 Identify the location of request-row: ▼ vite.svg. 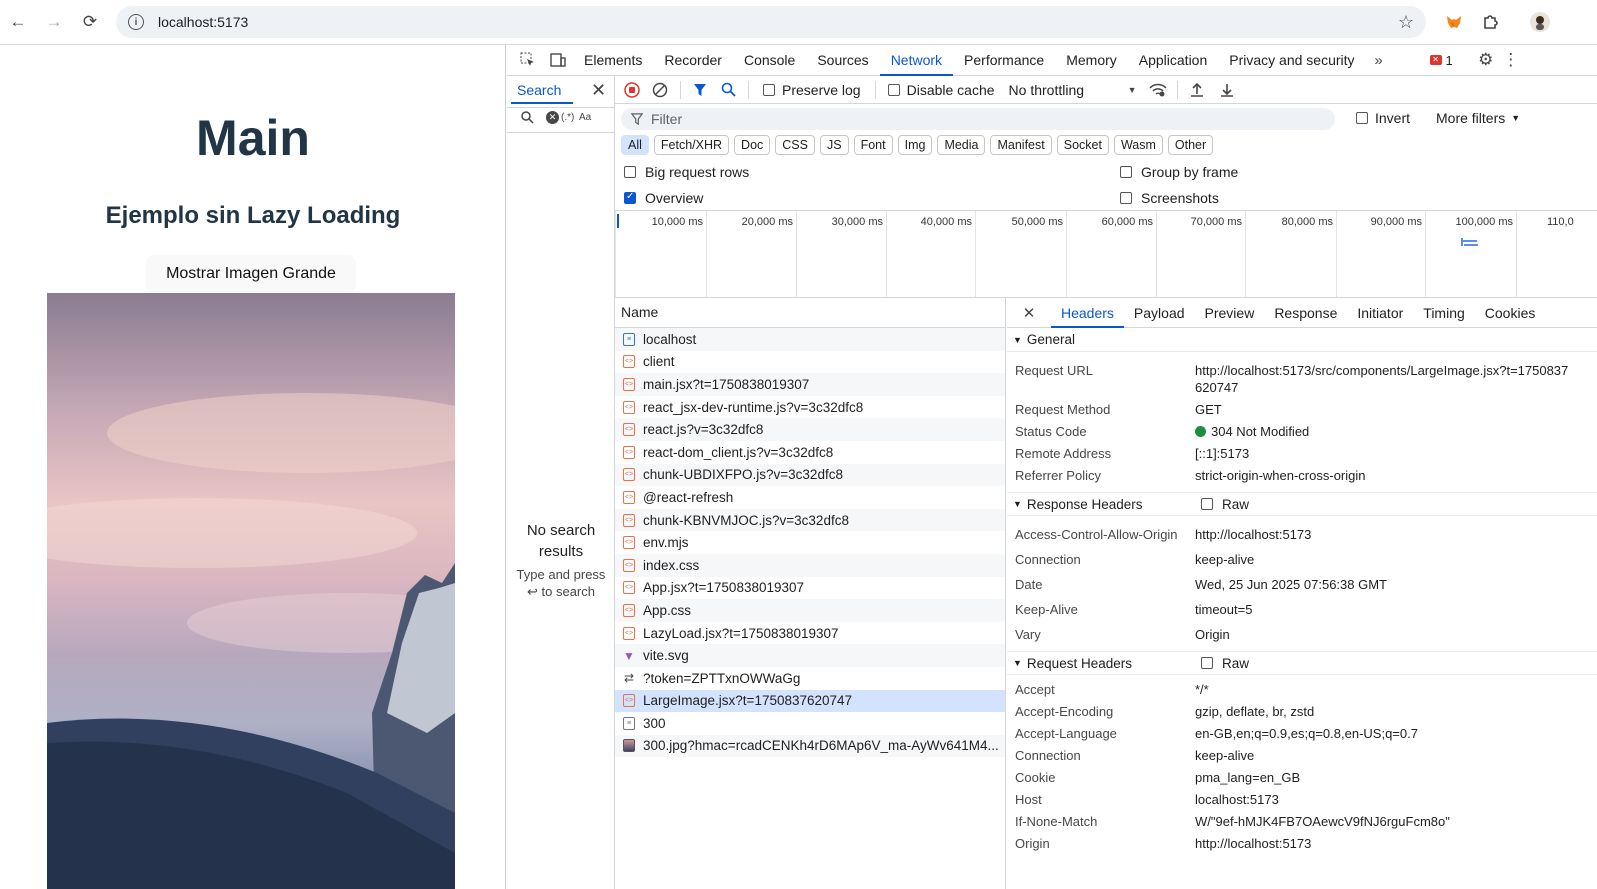
(810, 655).